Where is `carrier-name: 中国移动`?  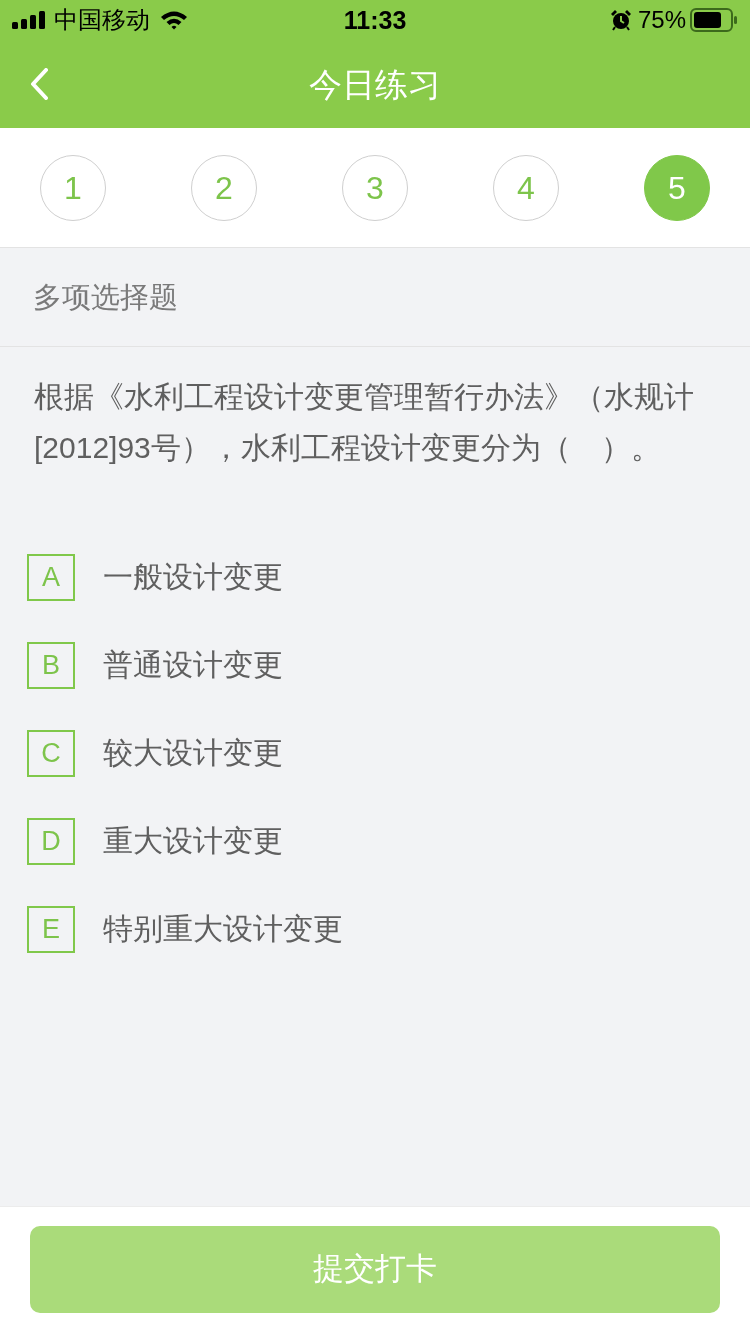 carrier-name: 中国移动 is located at coordinates (102, 20).